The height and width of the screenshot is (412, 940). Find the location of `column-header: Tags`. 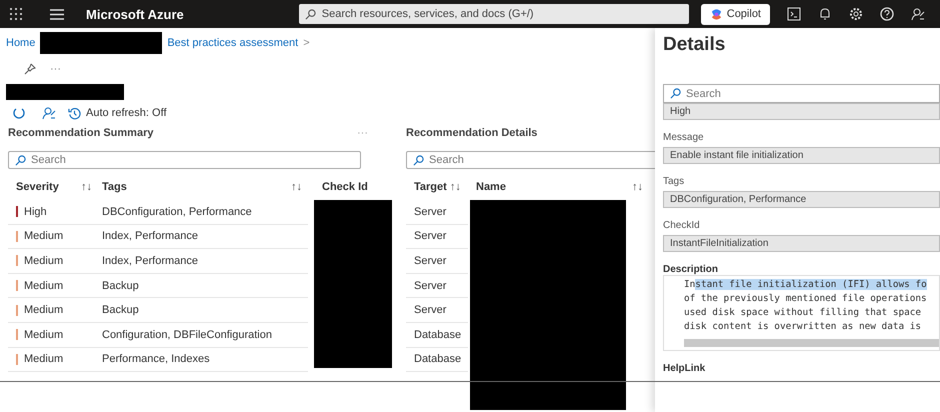

column-header: Tags is located at coordinates (114, 187).